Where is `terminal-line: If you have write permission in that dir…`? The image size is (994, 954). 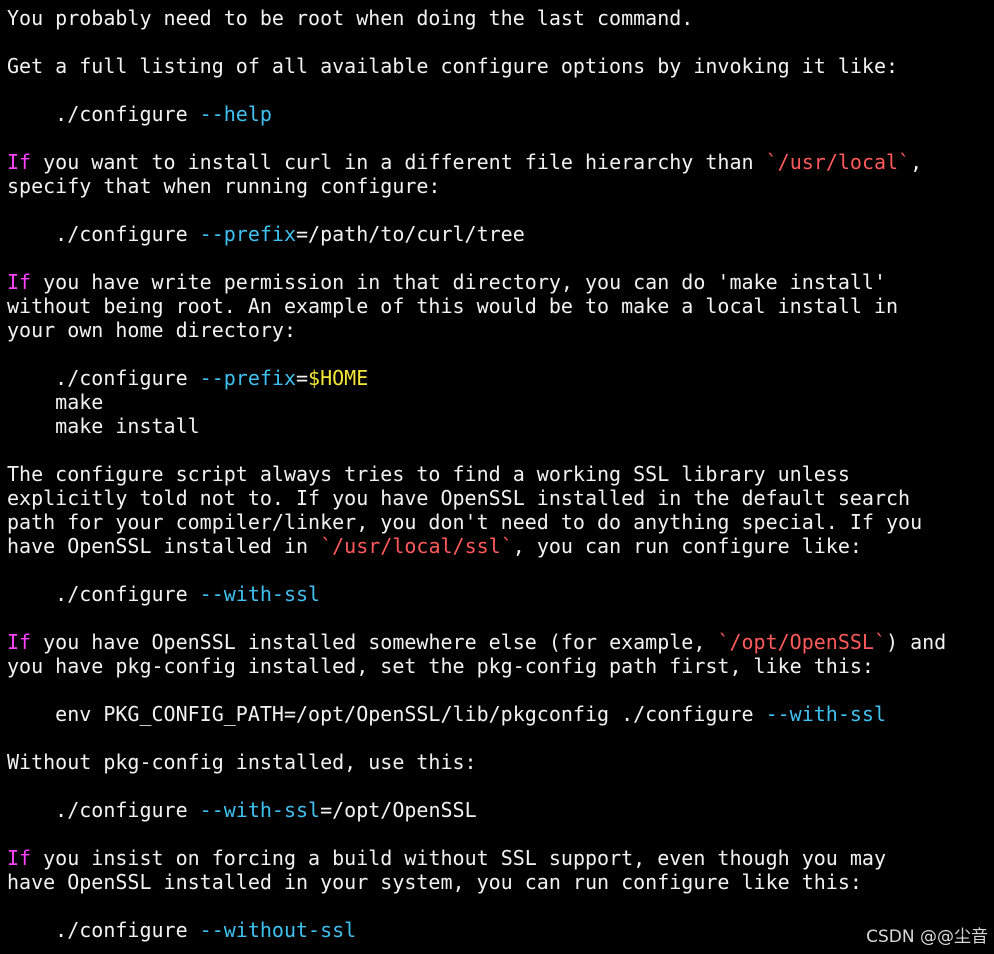
terminal-line: If you have write permission in that dir… is located at coordinates (500, 282).